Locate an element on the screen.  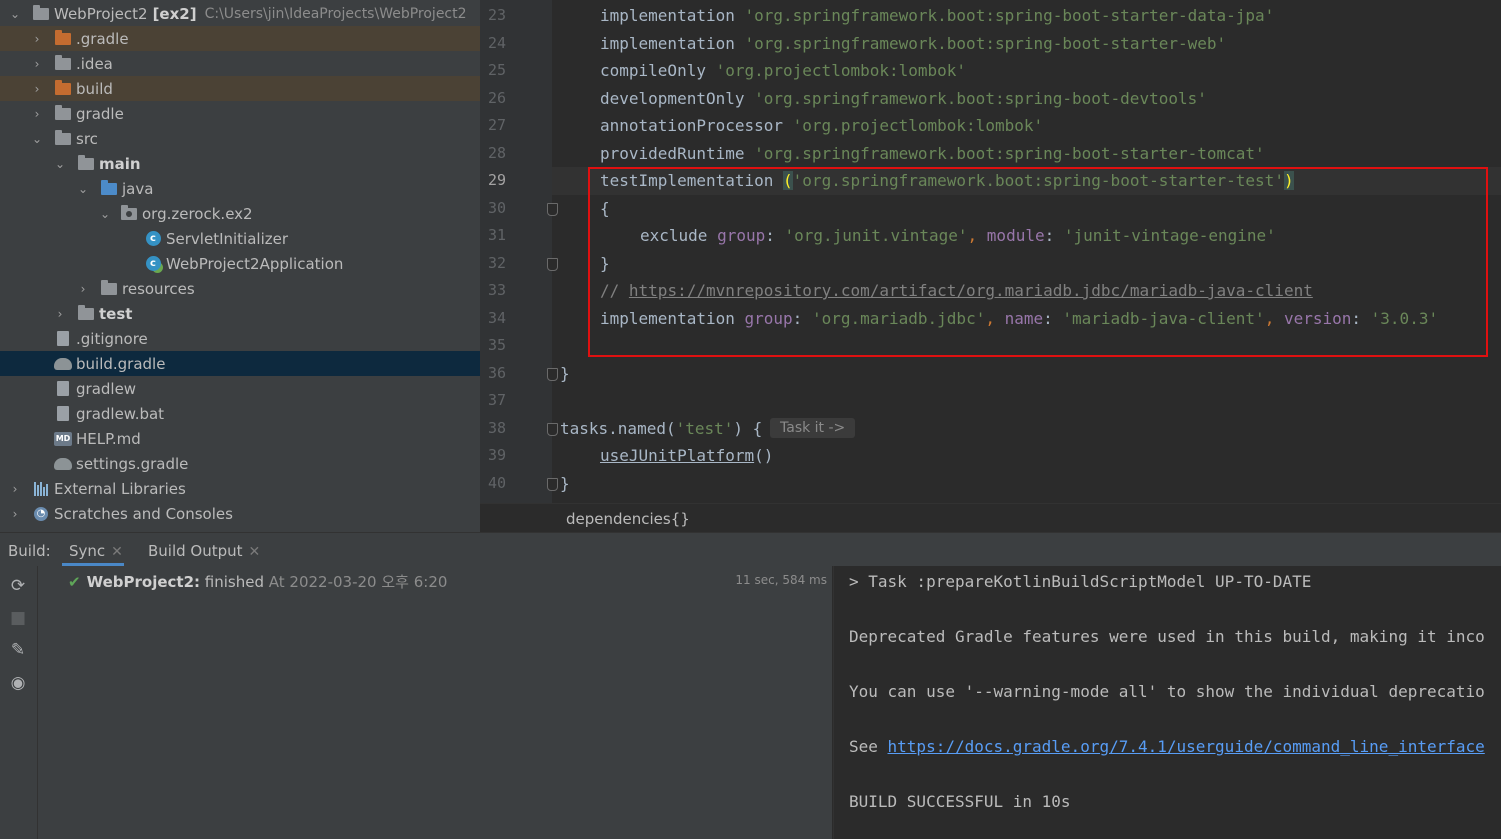
line-number: 33 is located at coordinates (496, 290).